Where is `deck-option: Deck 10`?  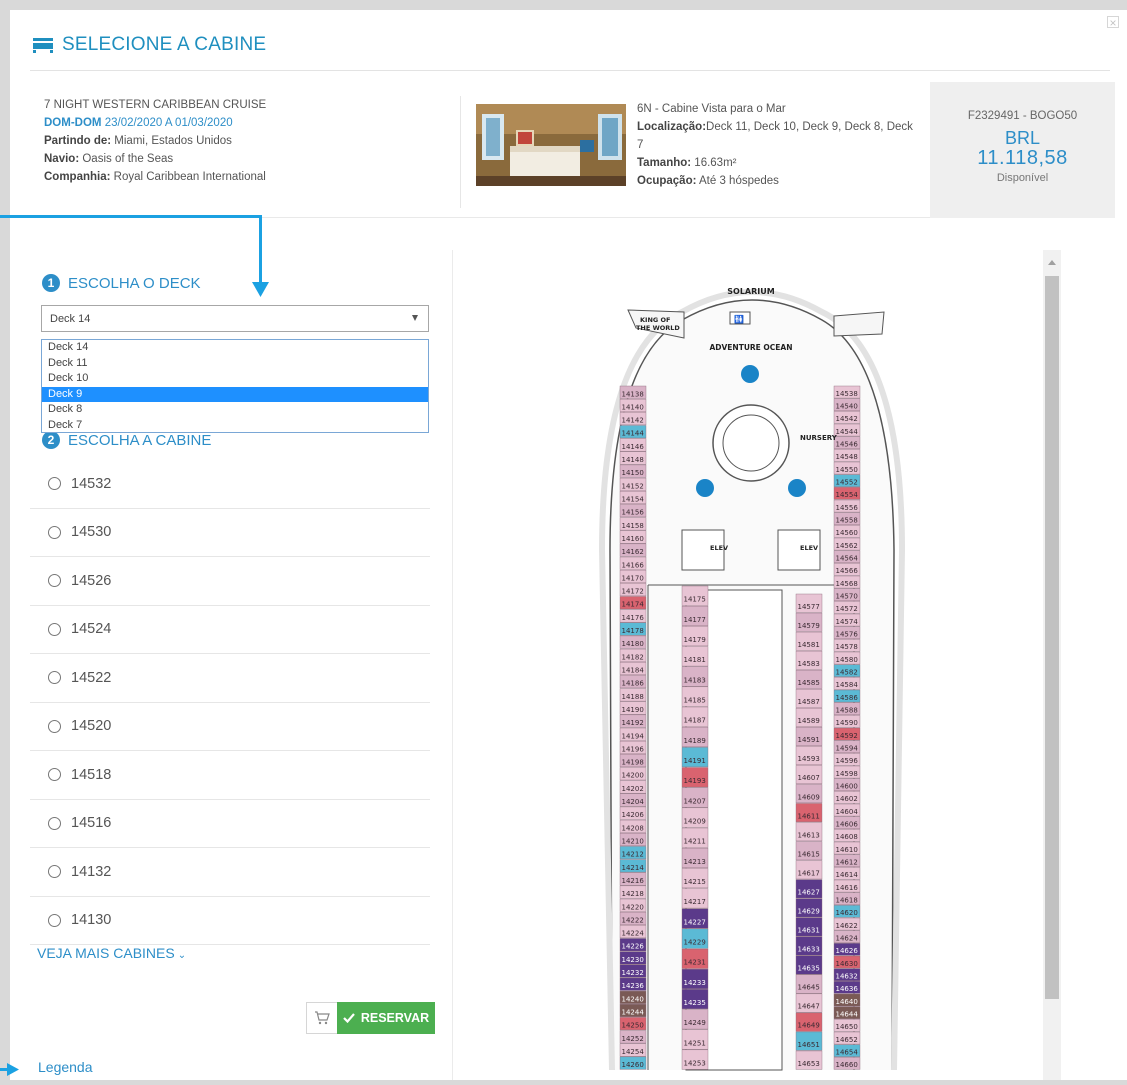
deck-option: Deck 10 is located at coordinates (235, 379).